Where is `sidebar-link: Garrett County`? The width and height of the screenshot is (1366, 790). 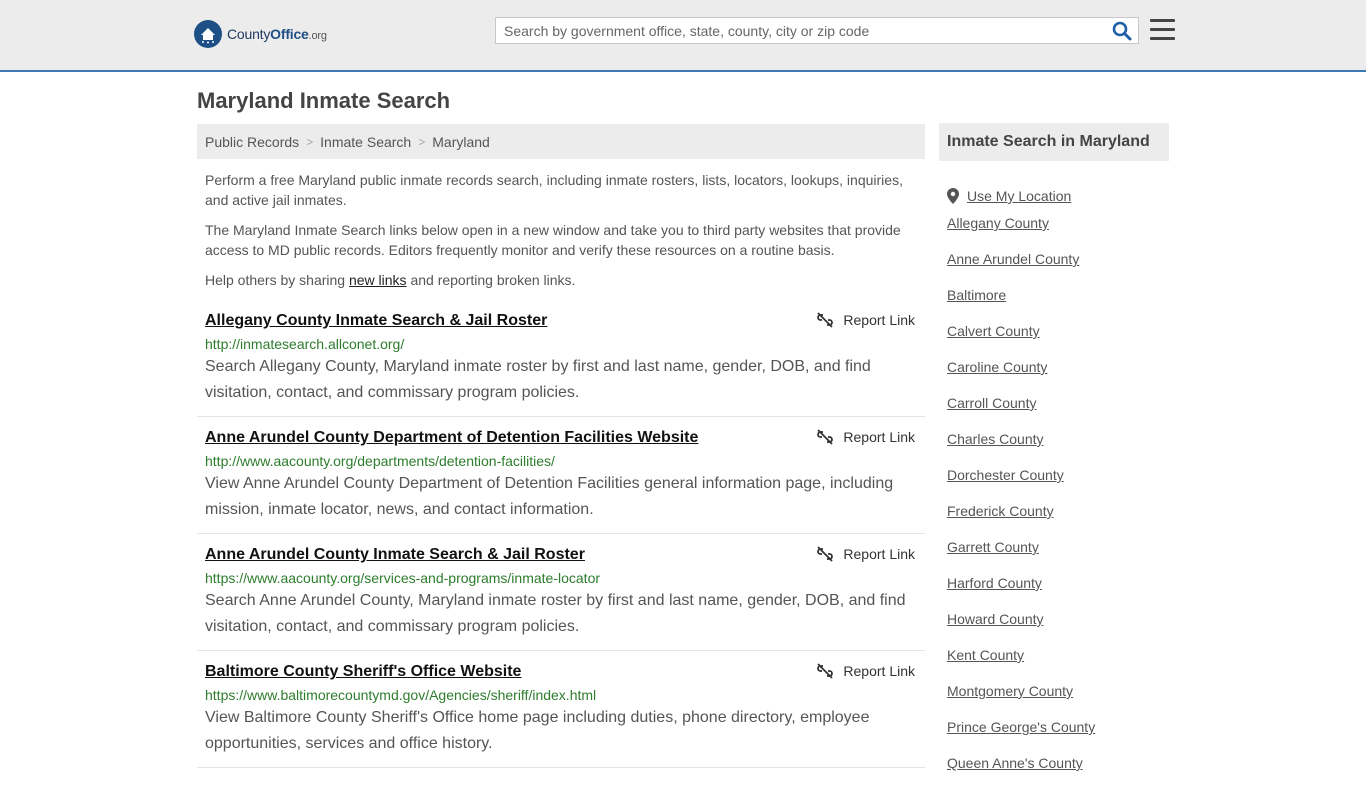
sidebar-link: Garrett County is located at coordinates (993, 547).